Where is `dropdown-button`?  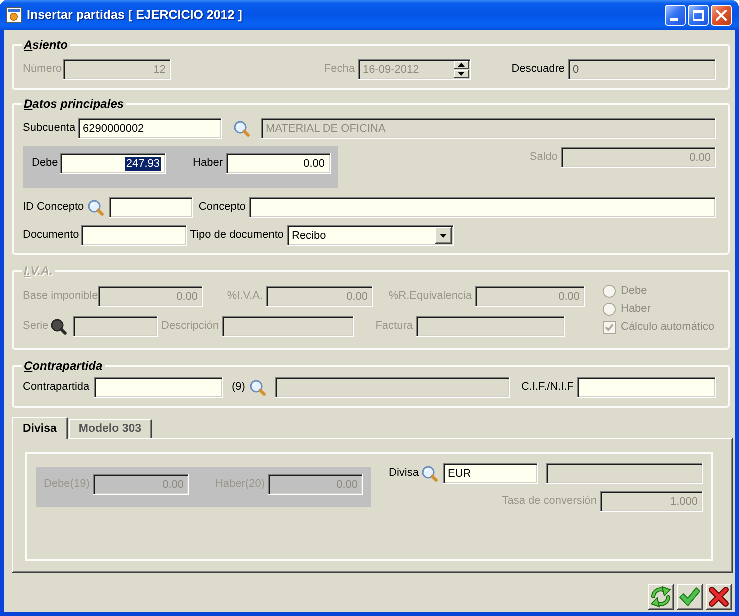 dropdown-button is located at coordinates (443, 235).